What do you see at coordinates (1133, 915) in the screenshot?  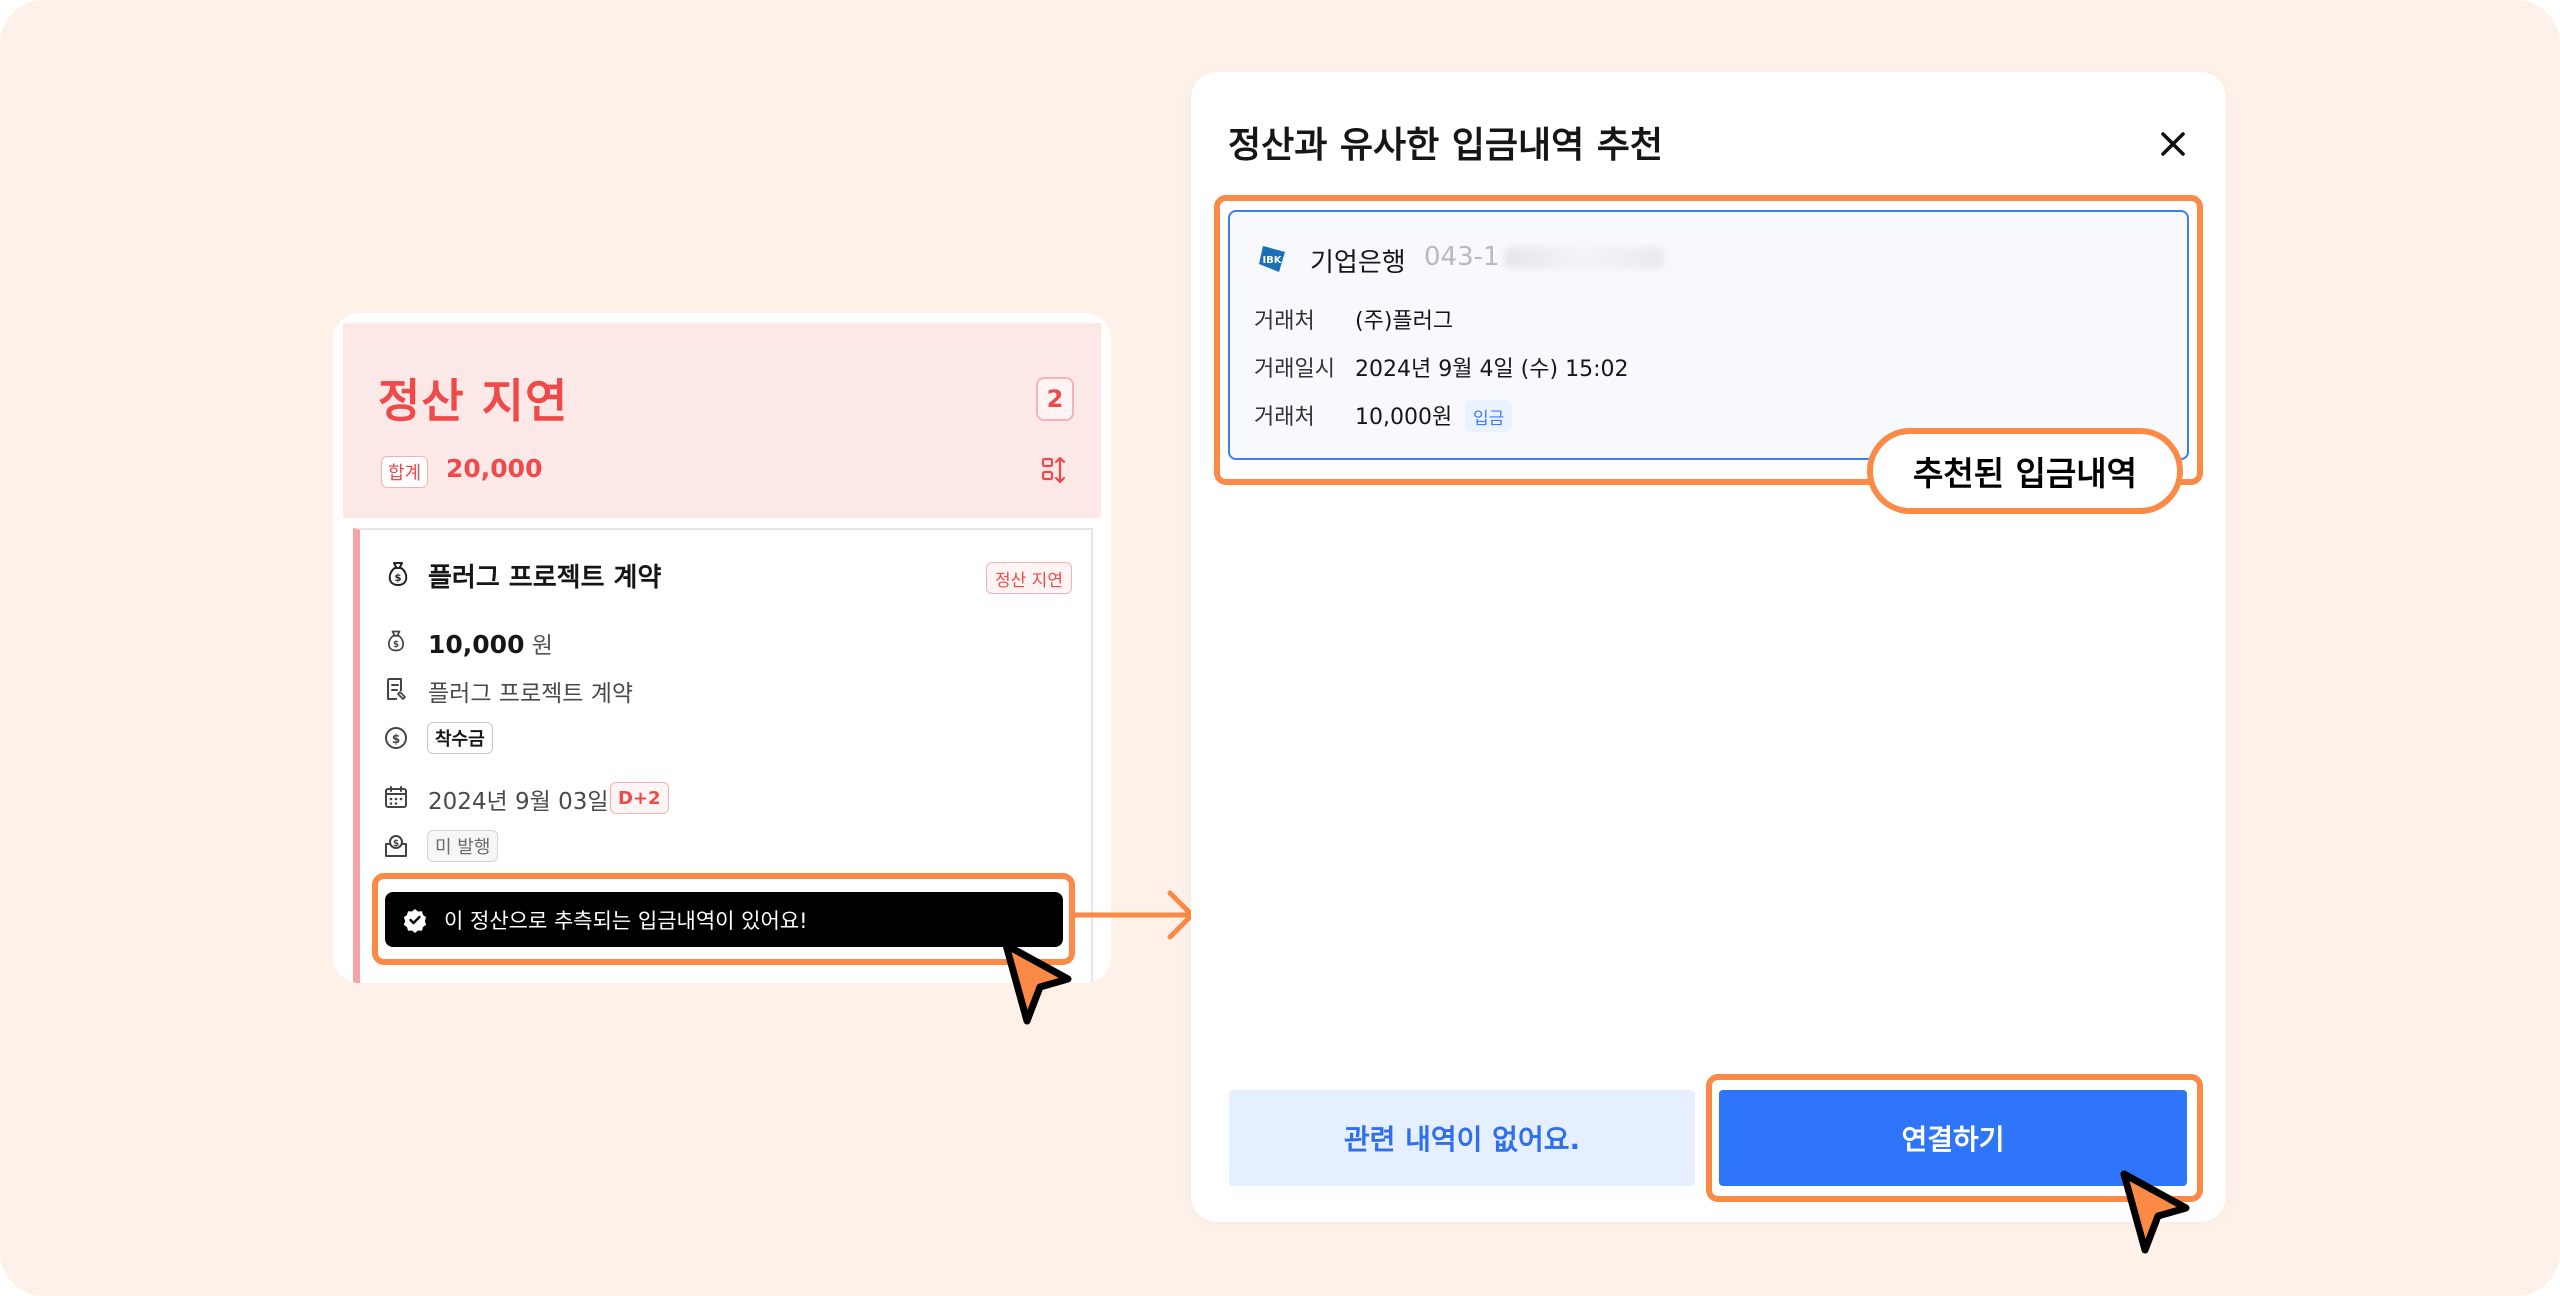 I see `arrow-right-icon` at bounding box center [1133, 915].